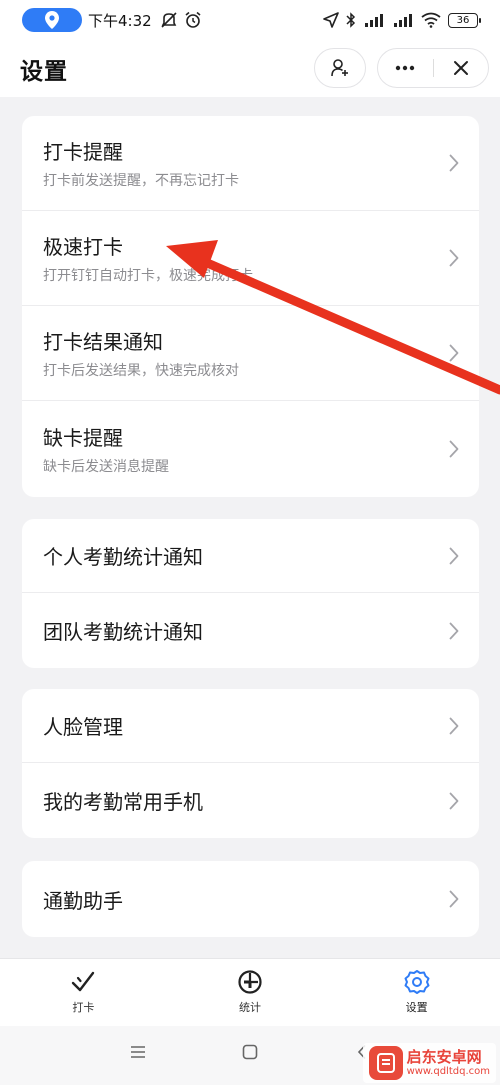 The width and height of the screenshot is (500, 1085). Describe the element at coordinates (44, 71) in the screenshot. I see `page-title: 设置` at that location.